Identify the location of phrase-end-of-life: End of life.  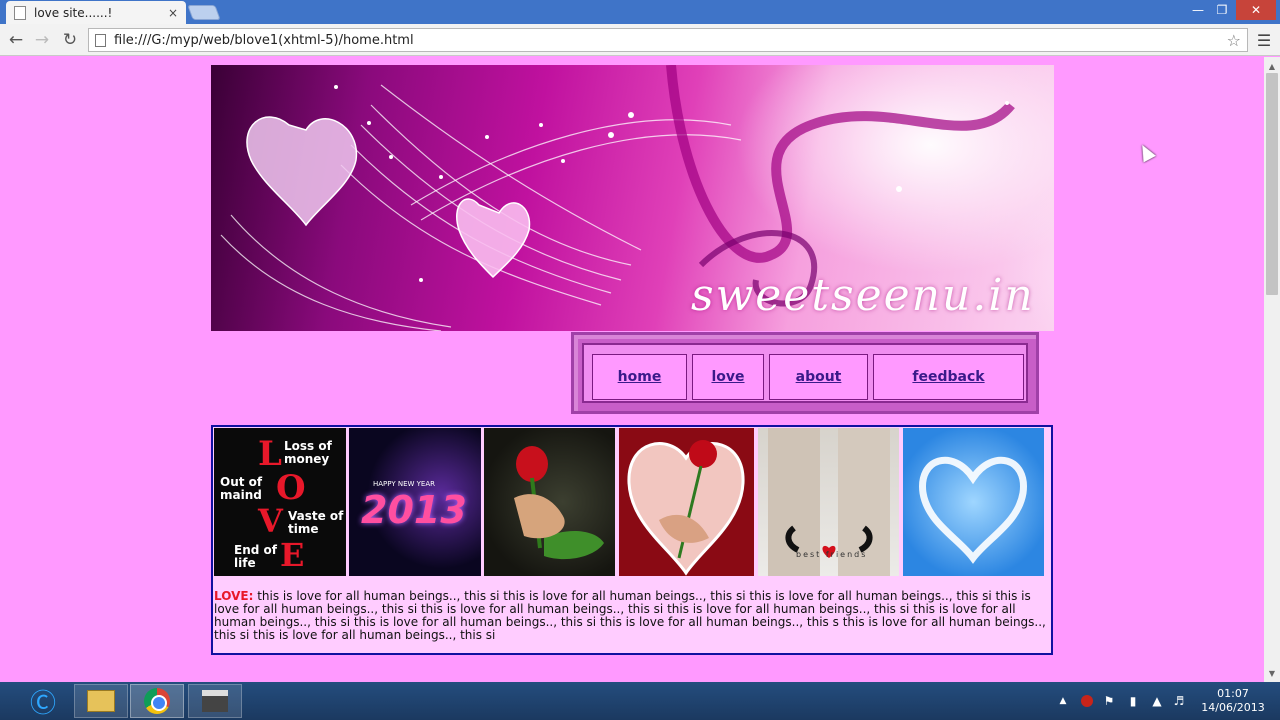
(255, 556).